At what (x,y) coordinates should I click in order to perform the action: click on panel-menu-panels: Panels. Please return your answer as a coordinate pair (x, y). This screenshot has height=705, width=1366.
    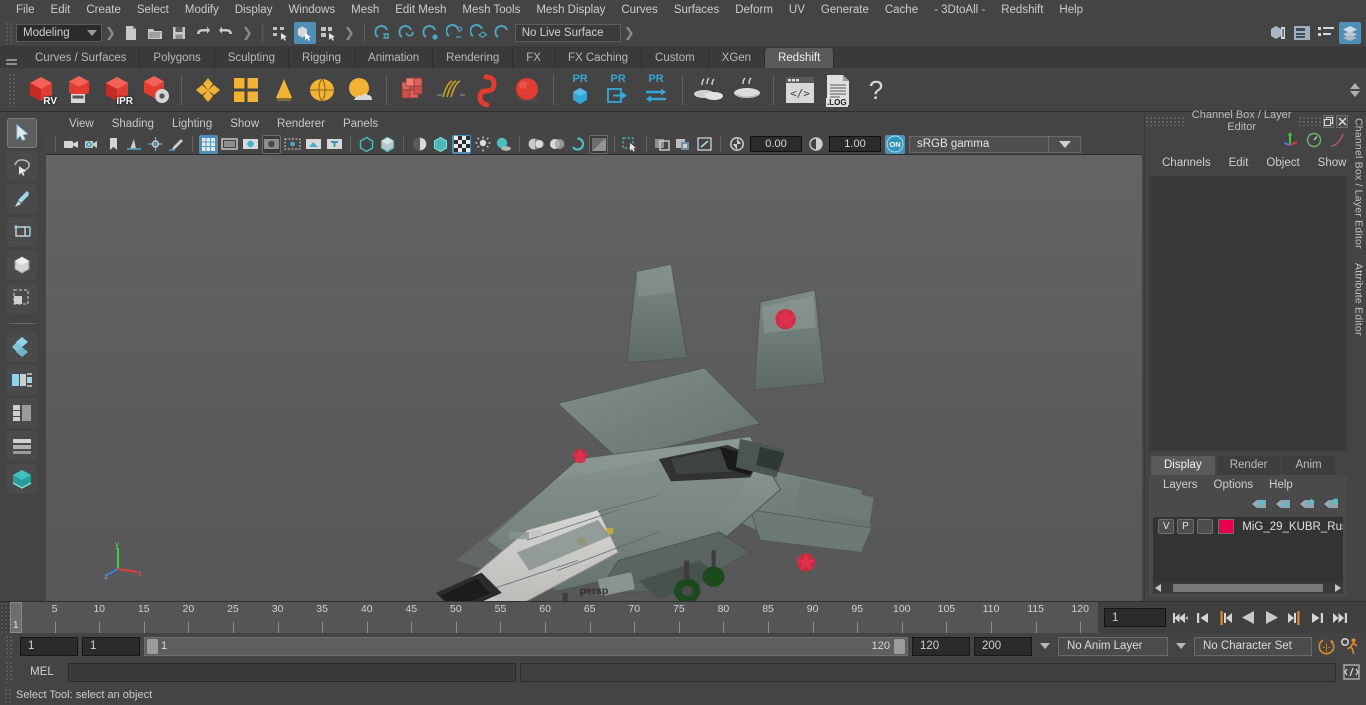
    Looking at the image, I should click on (360, 124).